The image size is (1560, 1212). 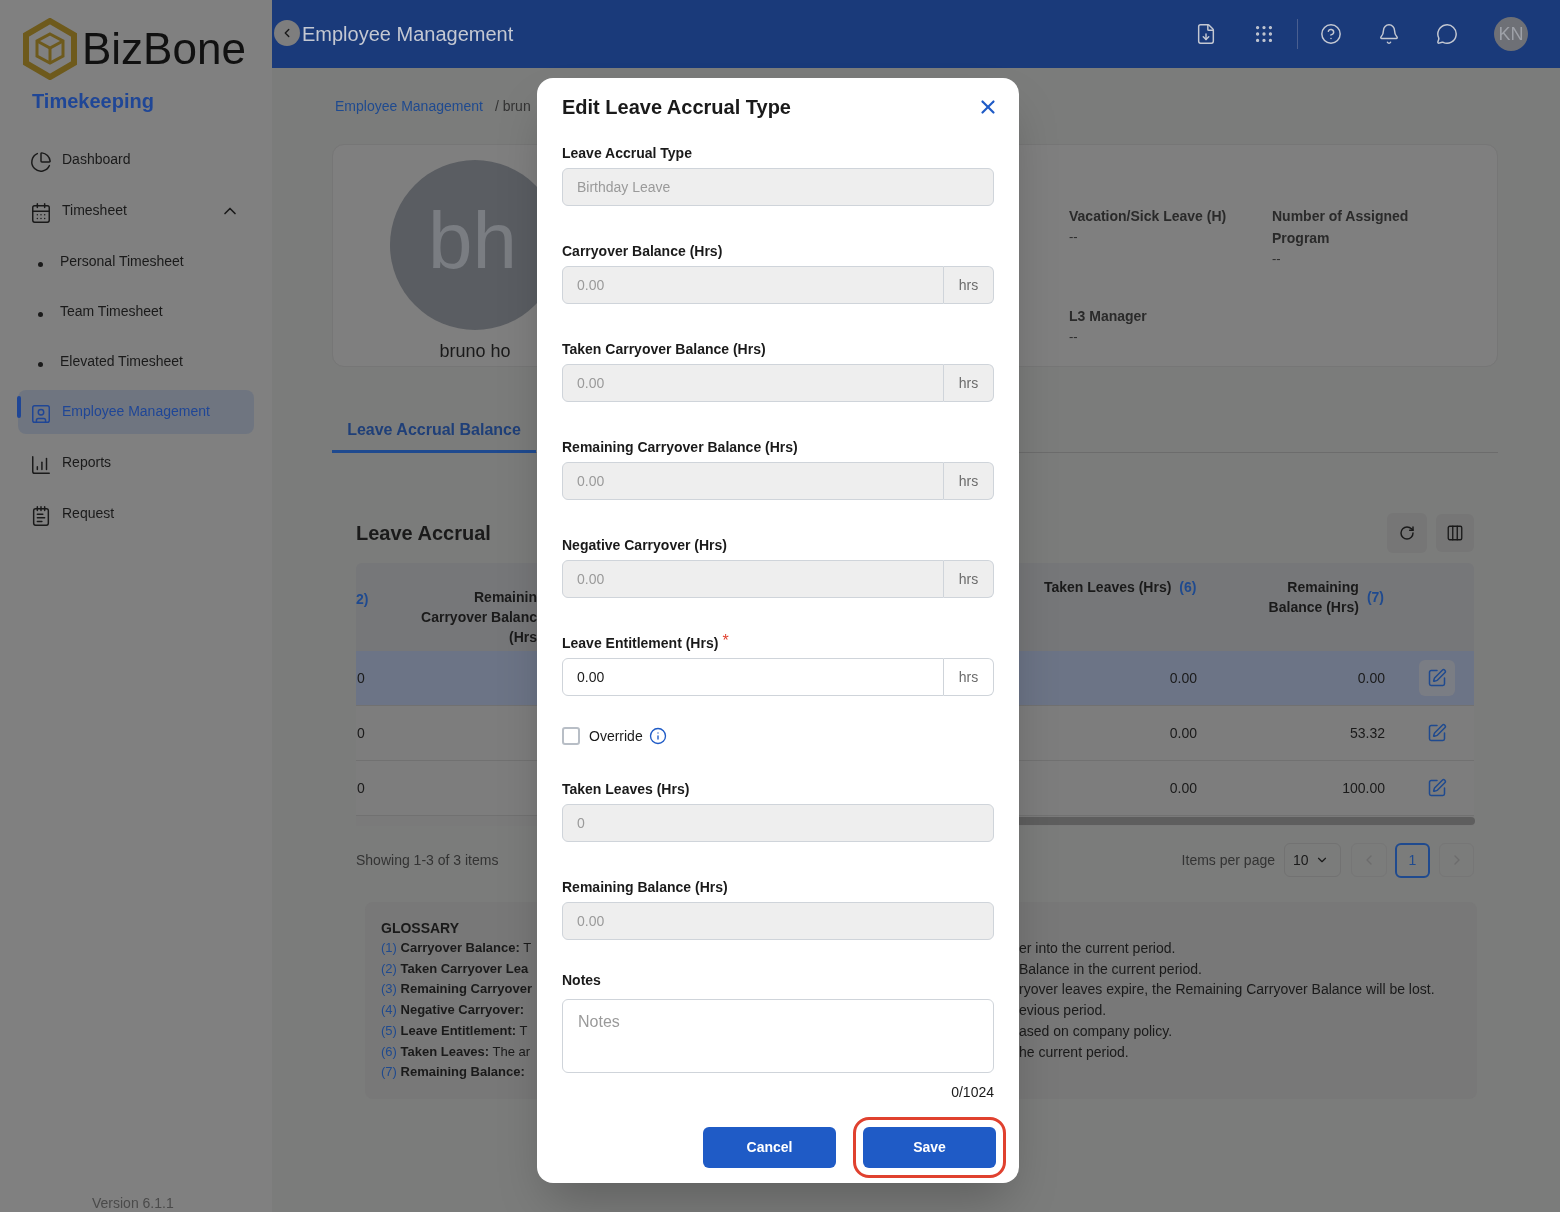 I want to click on required-mark: *, so click(x=725, y=641).